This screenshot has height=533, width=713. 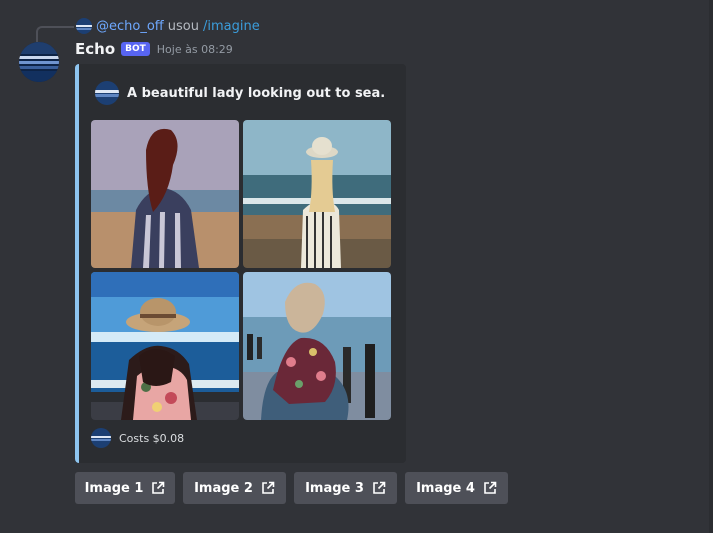 I want to click on image-1-button-label: Image 1, so click(x=114, y=488).